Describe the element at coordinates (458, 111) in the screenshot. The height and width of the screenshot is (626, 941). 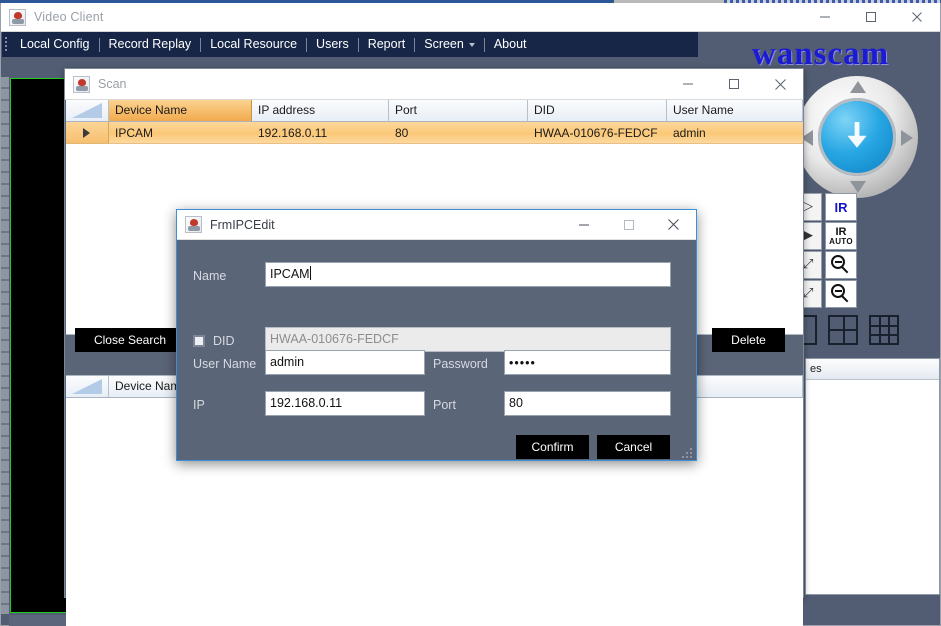
I see `column-header-port: Port` at that location.